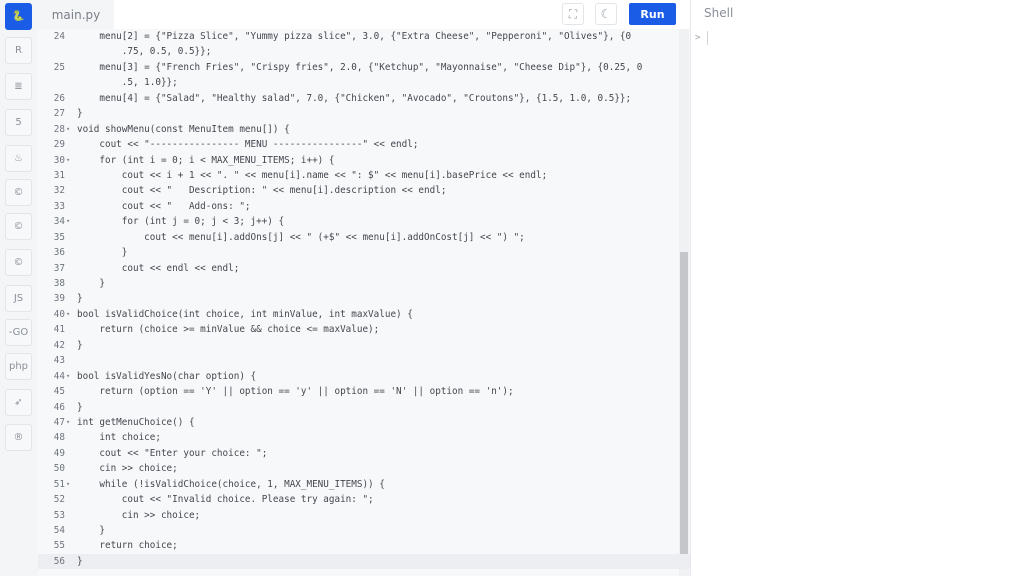 The image size is (1024, 576). I want to click on code-line: 38 }, so click(364, 283).